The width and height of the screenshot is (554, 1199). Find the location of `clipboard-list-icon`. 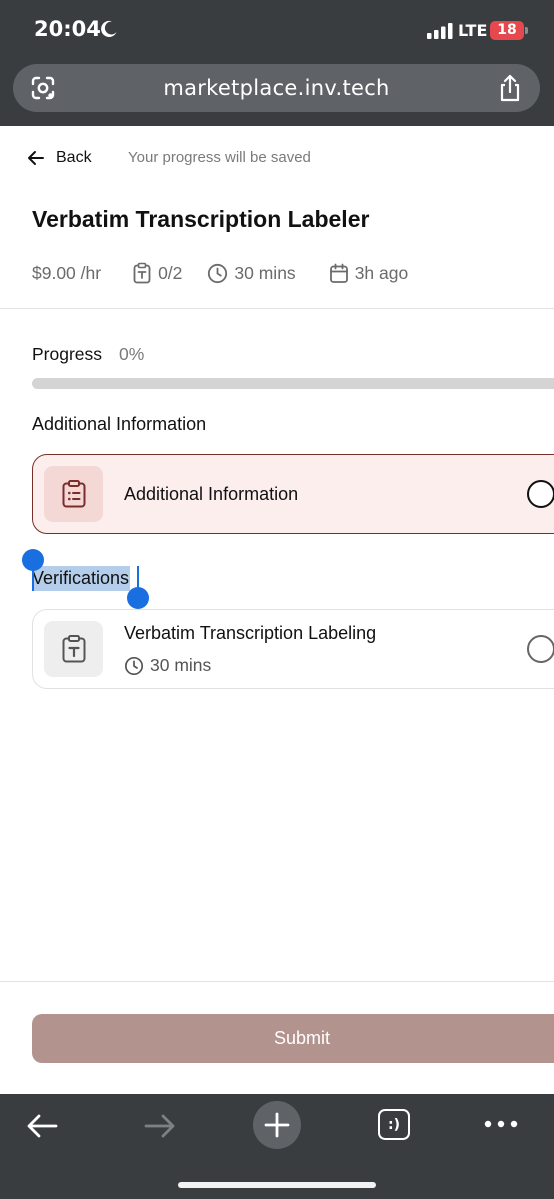

clipboard-list-icon is located at coordinates (73, 494).